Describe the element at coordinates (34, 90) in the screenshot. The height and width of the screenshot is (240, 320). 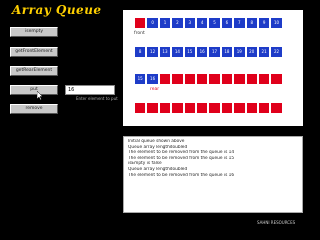
I see `put-button: put` at that location.